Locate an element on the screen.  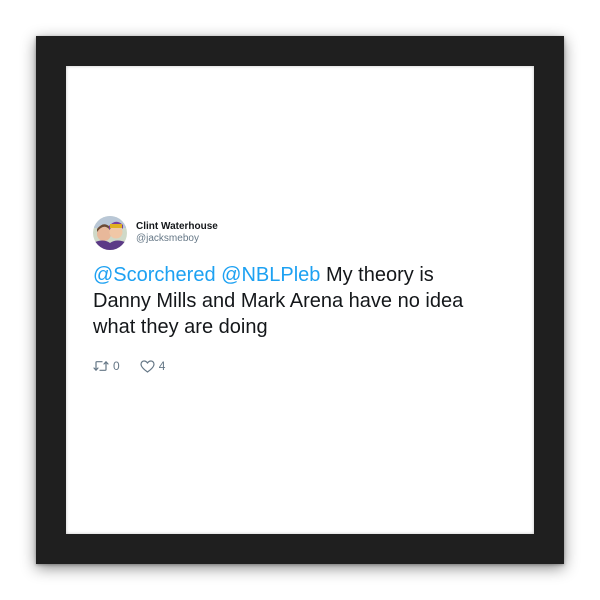
author-handle: @jacksmeboy is located at coordinates (177, 239).